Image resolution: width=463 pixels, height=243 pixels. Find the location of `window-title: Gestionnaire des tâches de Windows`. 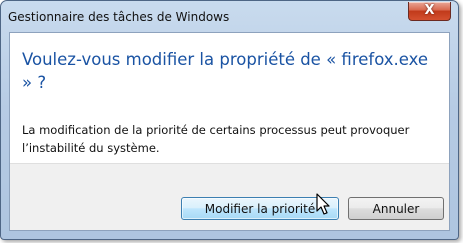

window-title: Gestionnaire des tâches de Windows is located at coordinates (119, 17).